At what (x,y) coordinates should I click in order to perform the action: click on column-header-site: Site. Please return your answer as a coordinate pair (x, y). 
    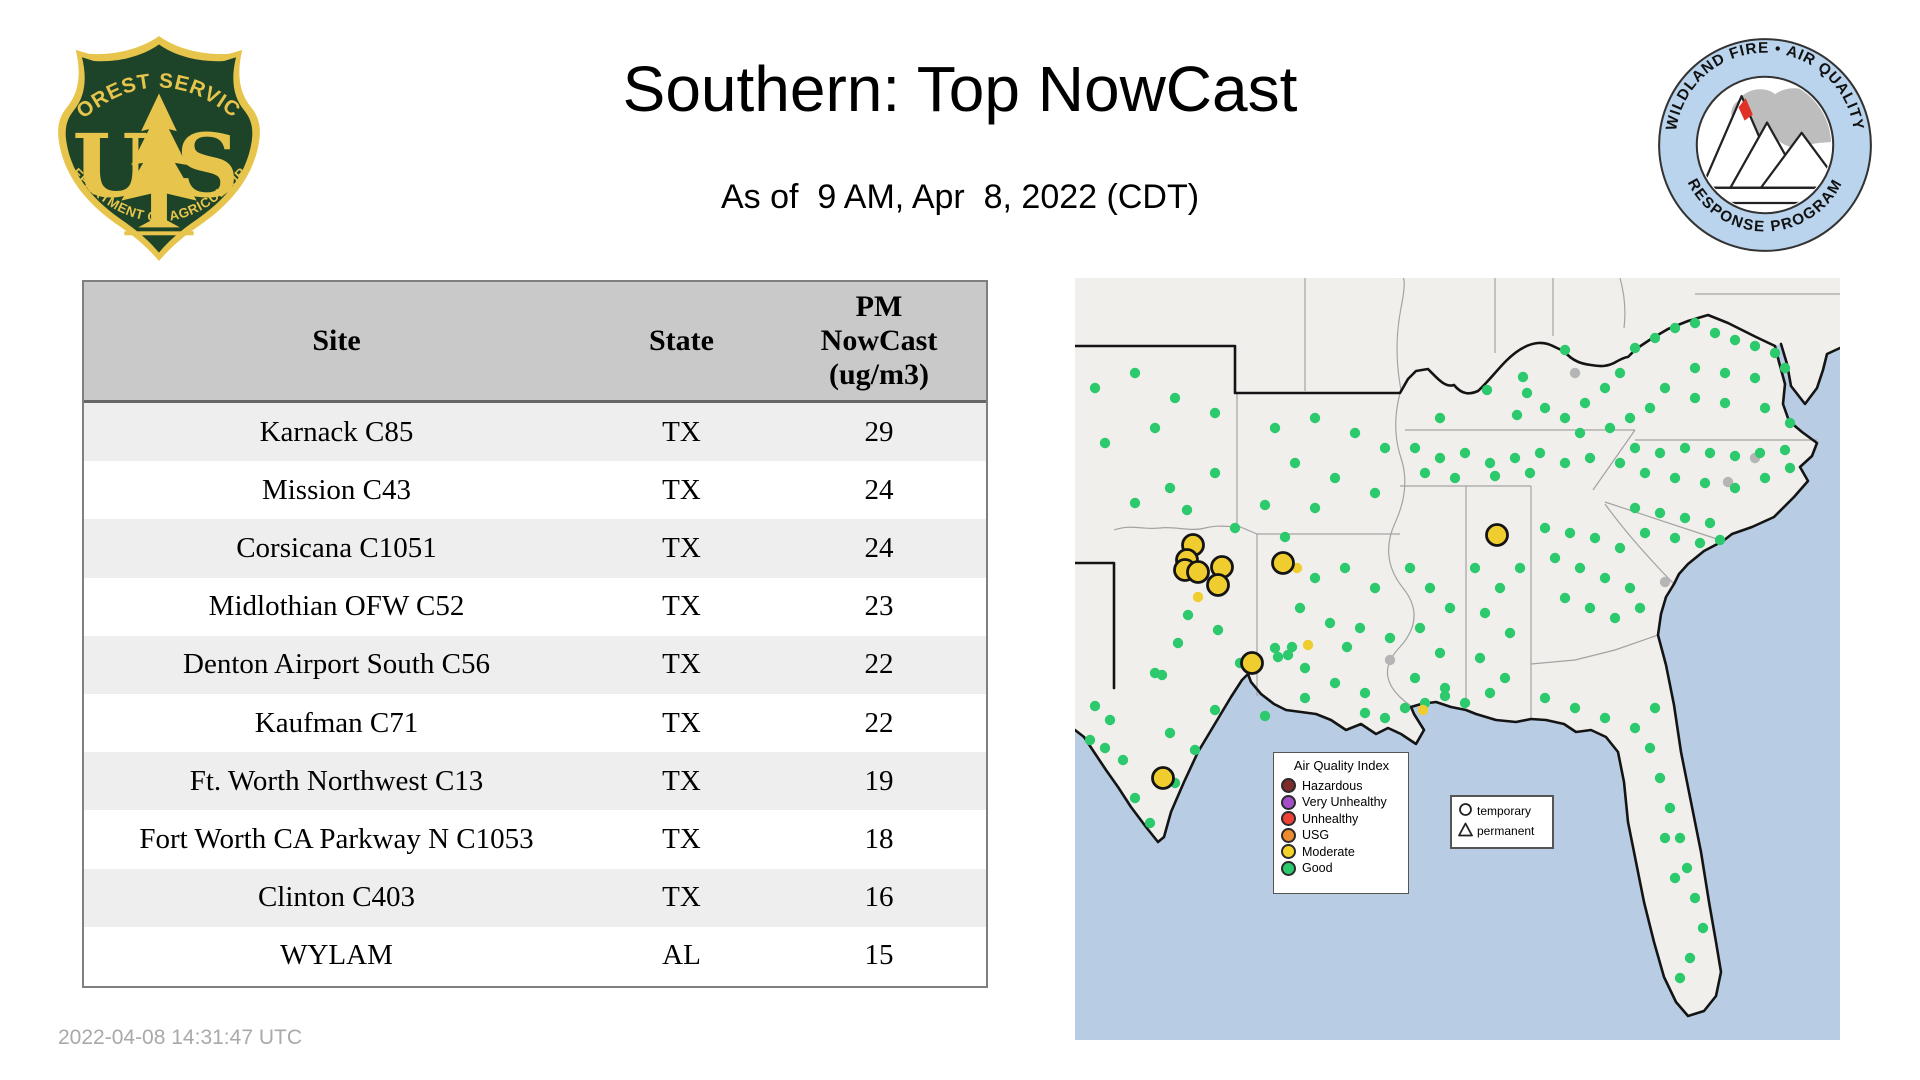
    Looking at the image, I should click on (336, 340).